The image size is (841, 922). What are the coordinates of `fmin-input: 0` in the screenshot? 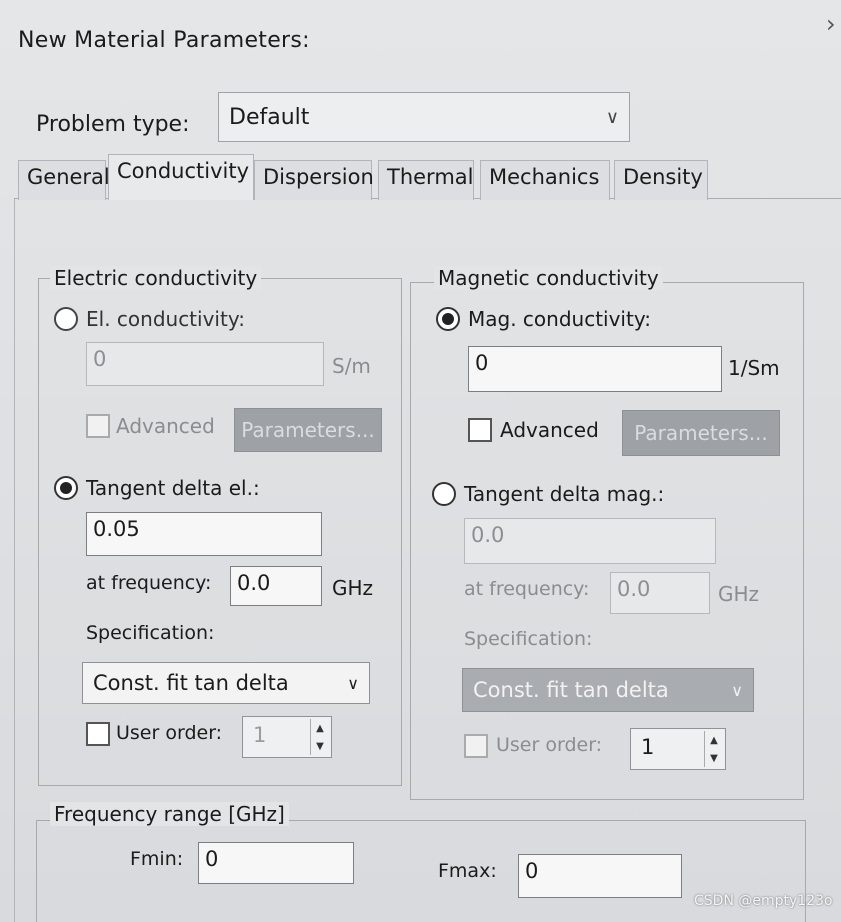 It's located at (276, 863).